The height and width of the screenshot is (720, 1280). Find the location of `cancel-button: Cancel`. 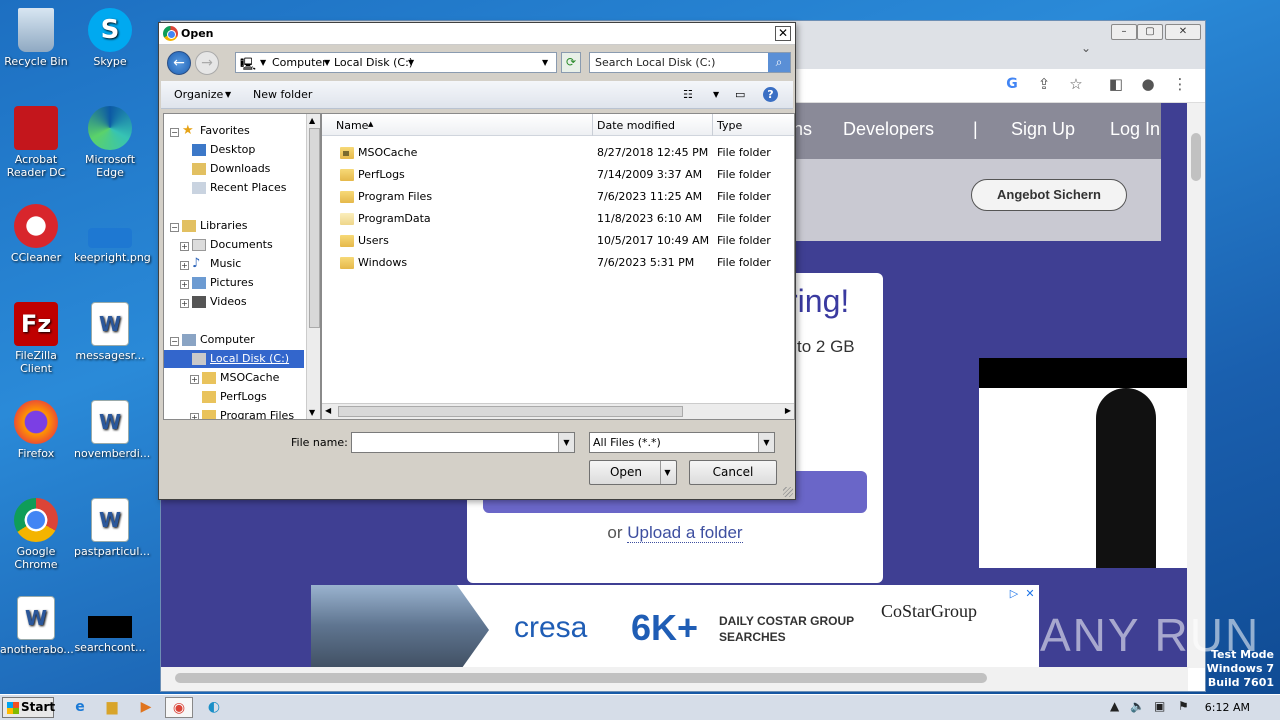

cancel-button: Cancel is located at coordinates (733, 472).